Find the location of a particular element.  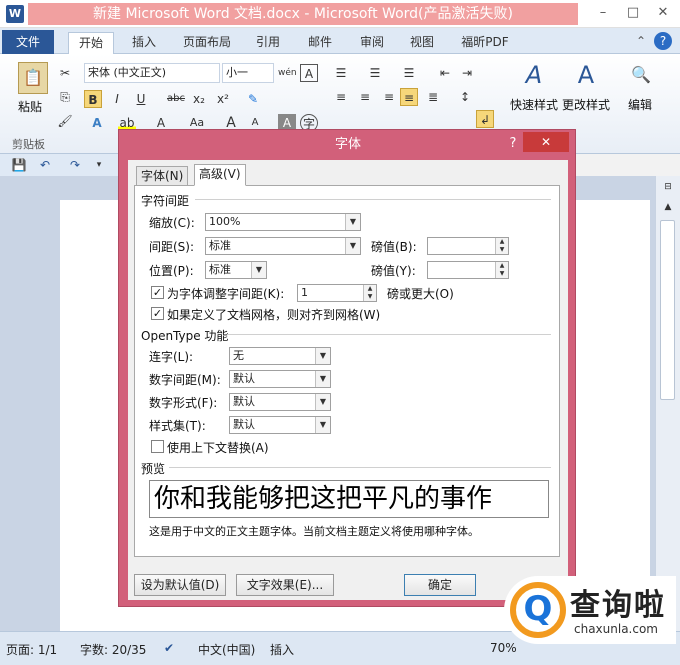

quick-styles-icon: A is located at coordinates (534, 75).